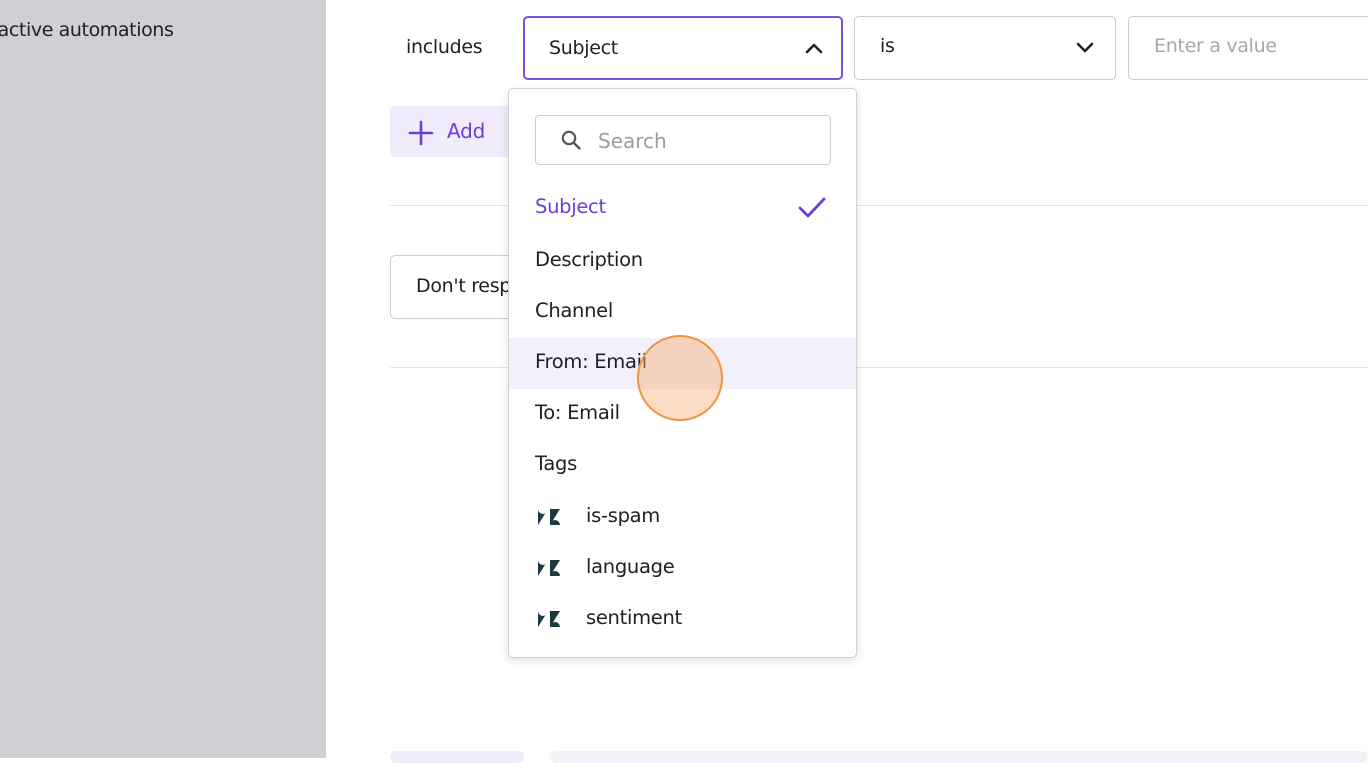  Describe the element at coordinates (623, 515) in the screenshot. I see `option-label: is-spam` at that location.